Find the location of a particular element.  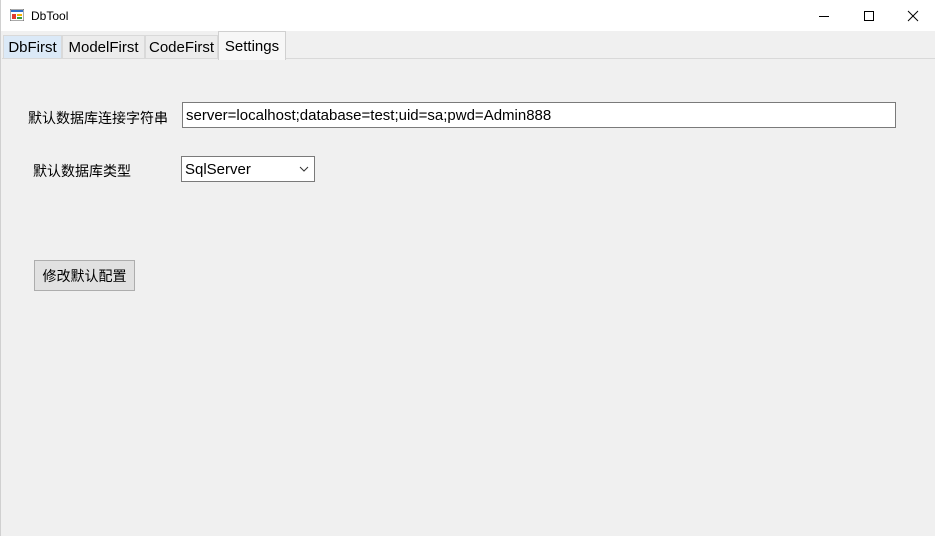

tab-strip: DbFirst ModelFirst CodeFirst Settings is located at coordinates (468, 45).